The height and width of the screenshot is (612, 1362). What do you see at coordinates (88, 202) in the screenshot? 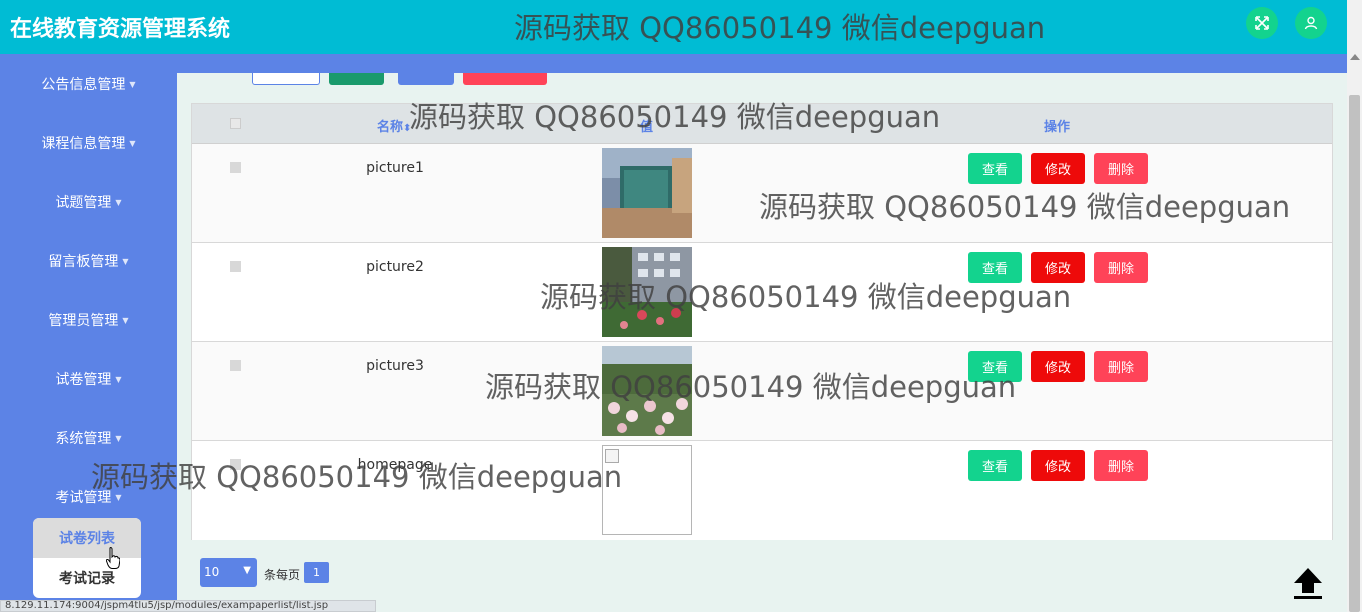
I see `sidebar-item-questions: 试题管理 ▼` at bounding box center [88, 202].